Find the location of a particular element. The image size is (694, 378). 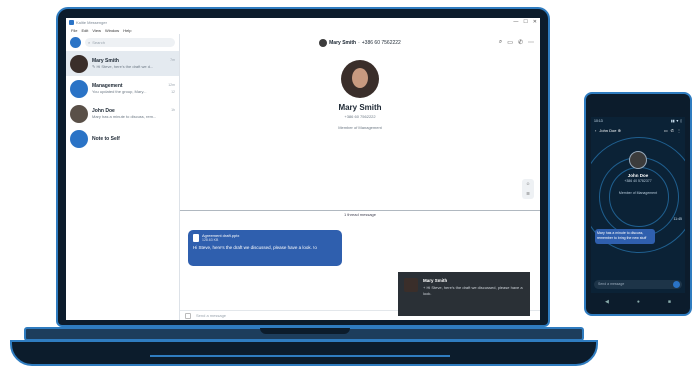

laptop-notch is located at coordinates (305, 331).